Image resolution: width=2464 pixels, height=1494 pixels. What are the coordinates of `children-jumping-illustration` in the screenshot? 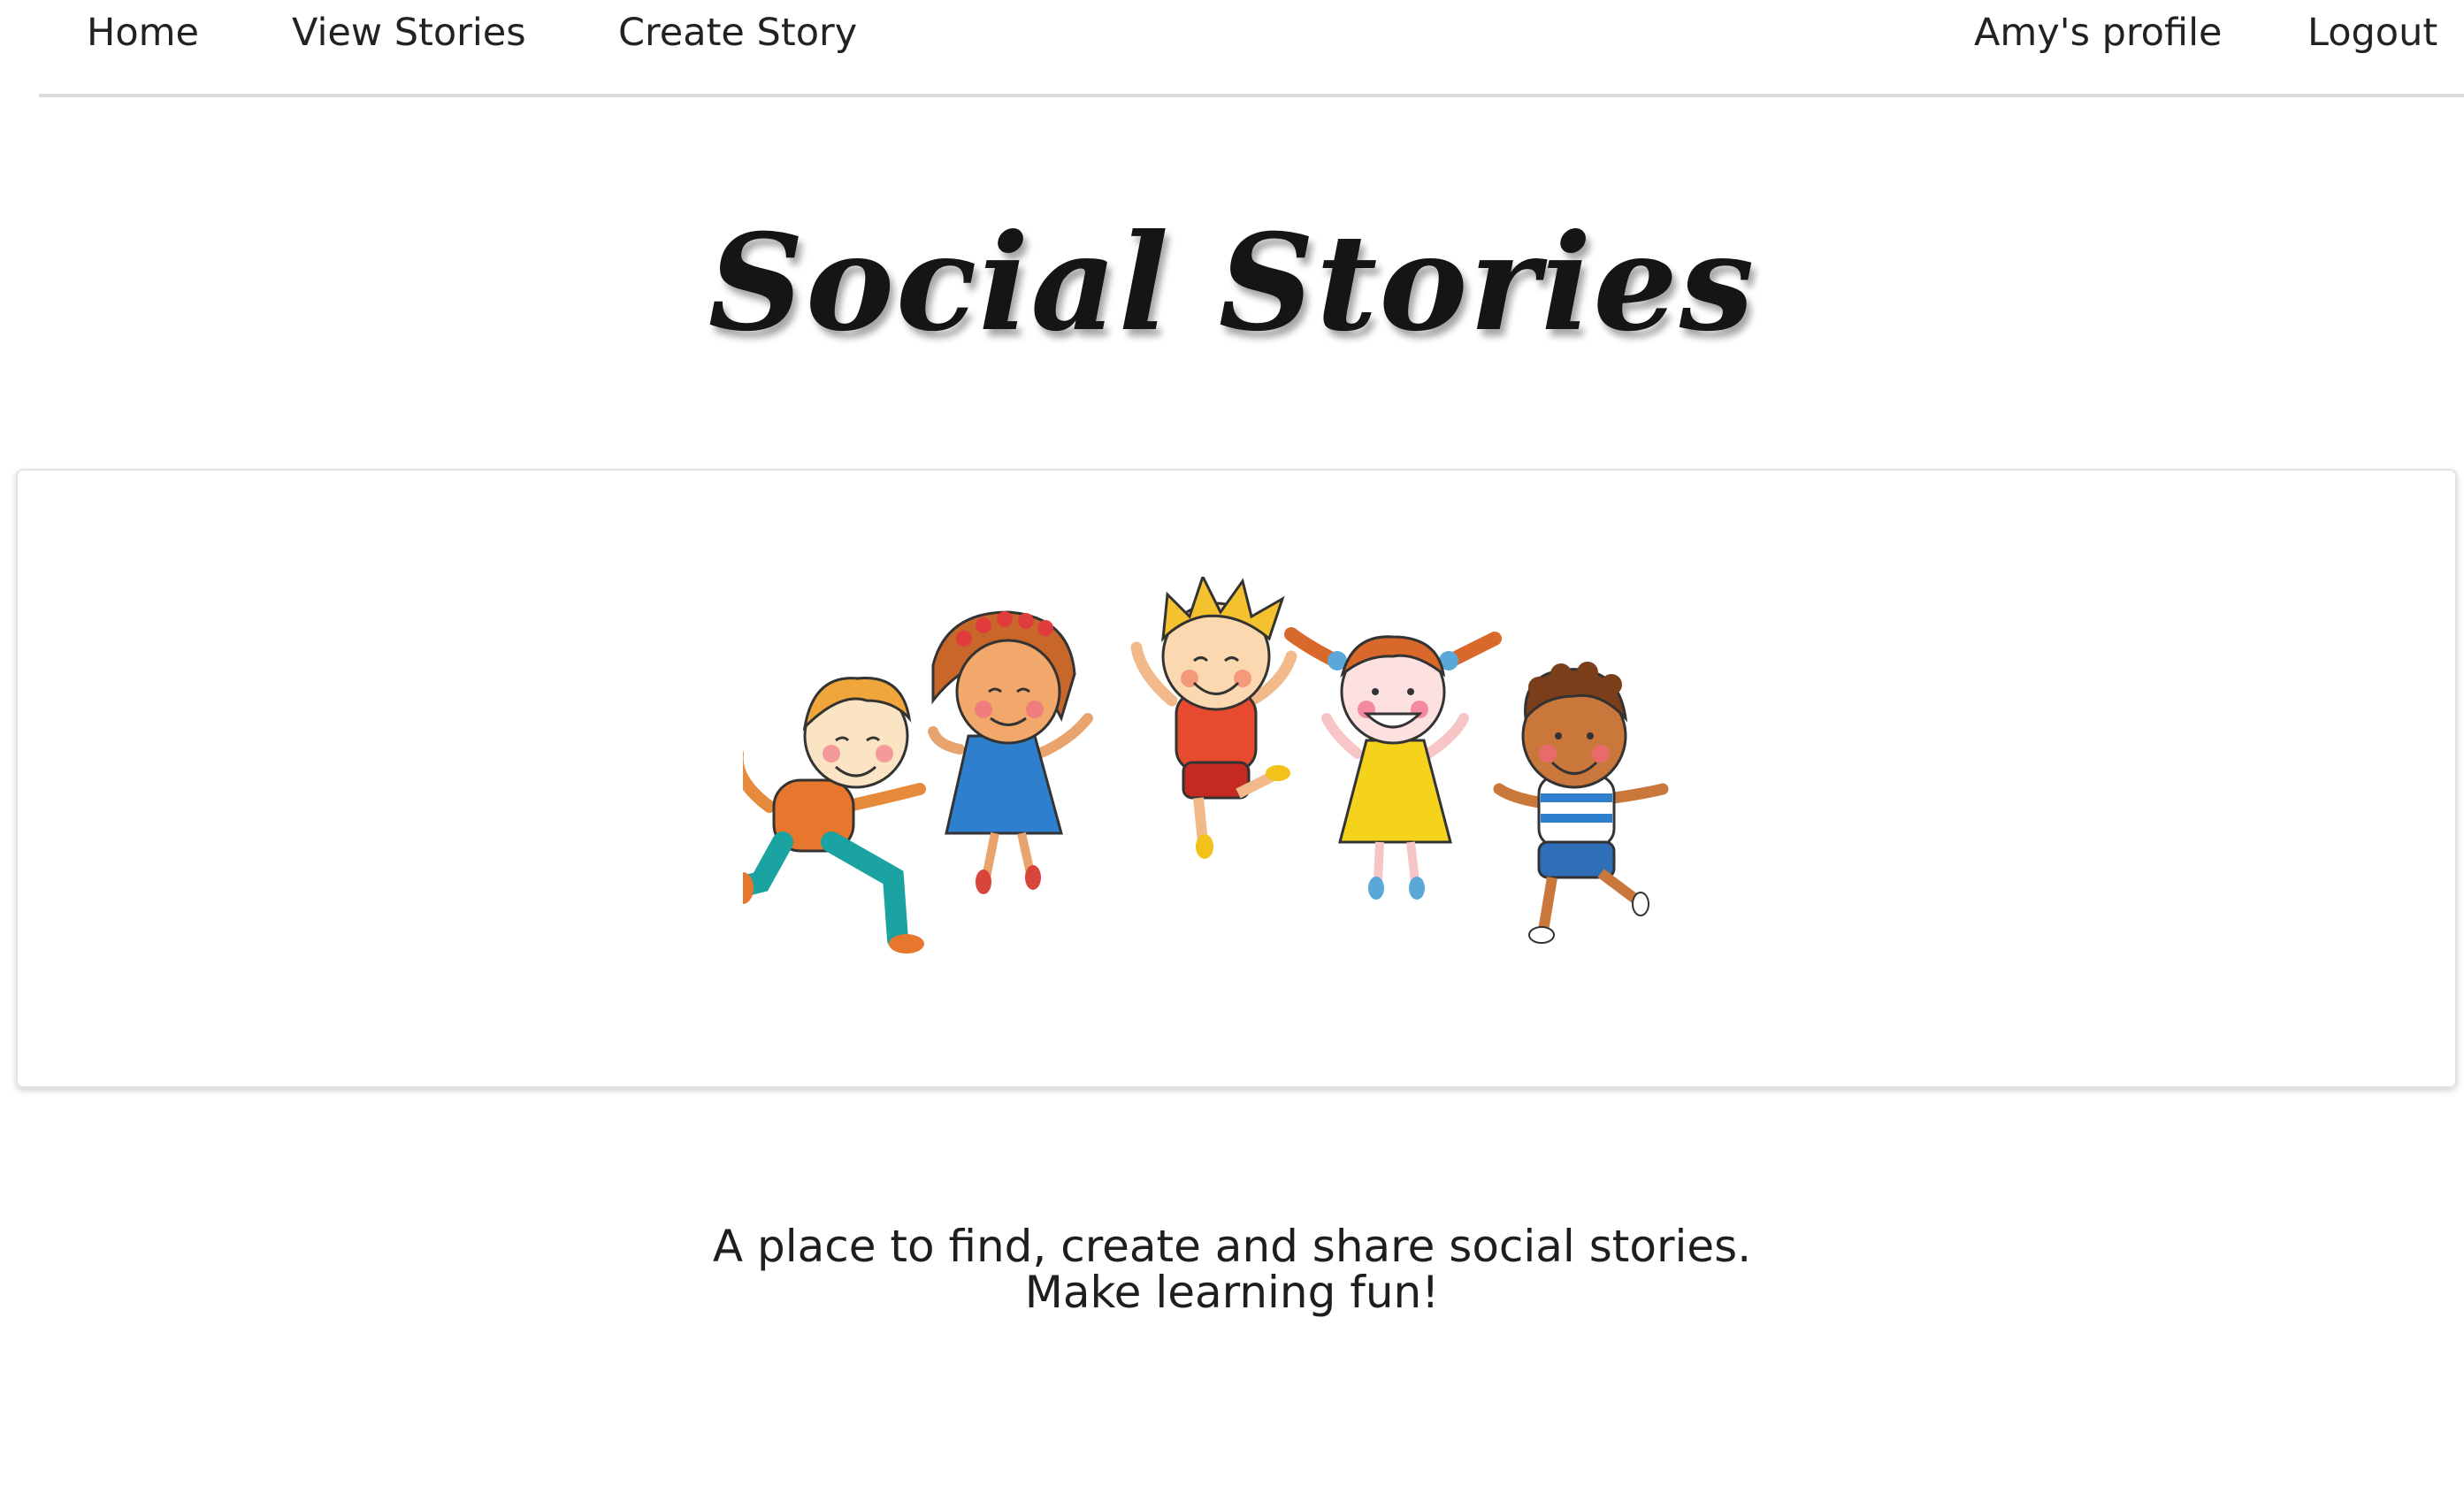 It's located at (1206, 765).